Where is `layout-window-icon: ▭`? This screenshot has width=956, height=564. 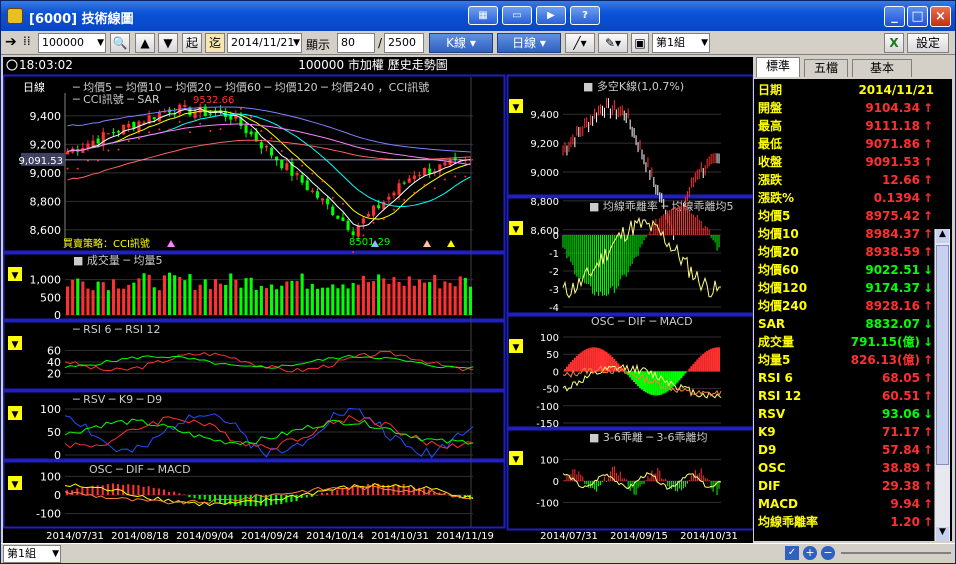
layout-window-icon: ▭ is located at coordinates (517, 15).